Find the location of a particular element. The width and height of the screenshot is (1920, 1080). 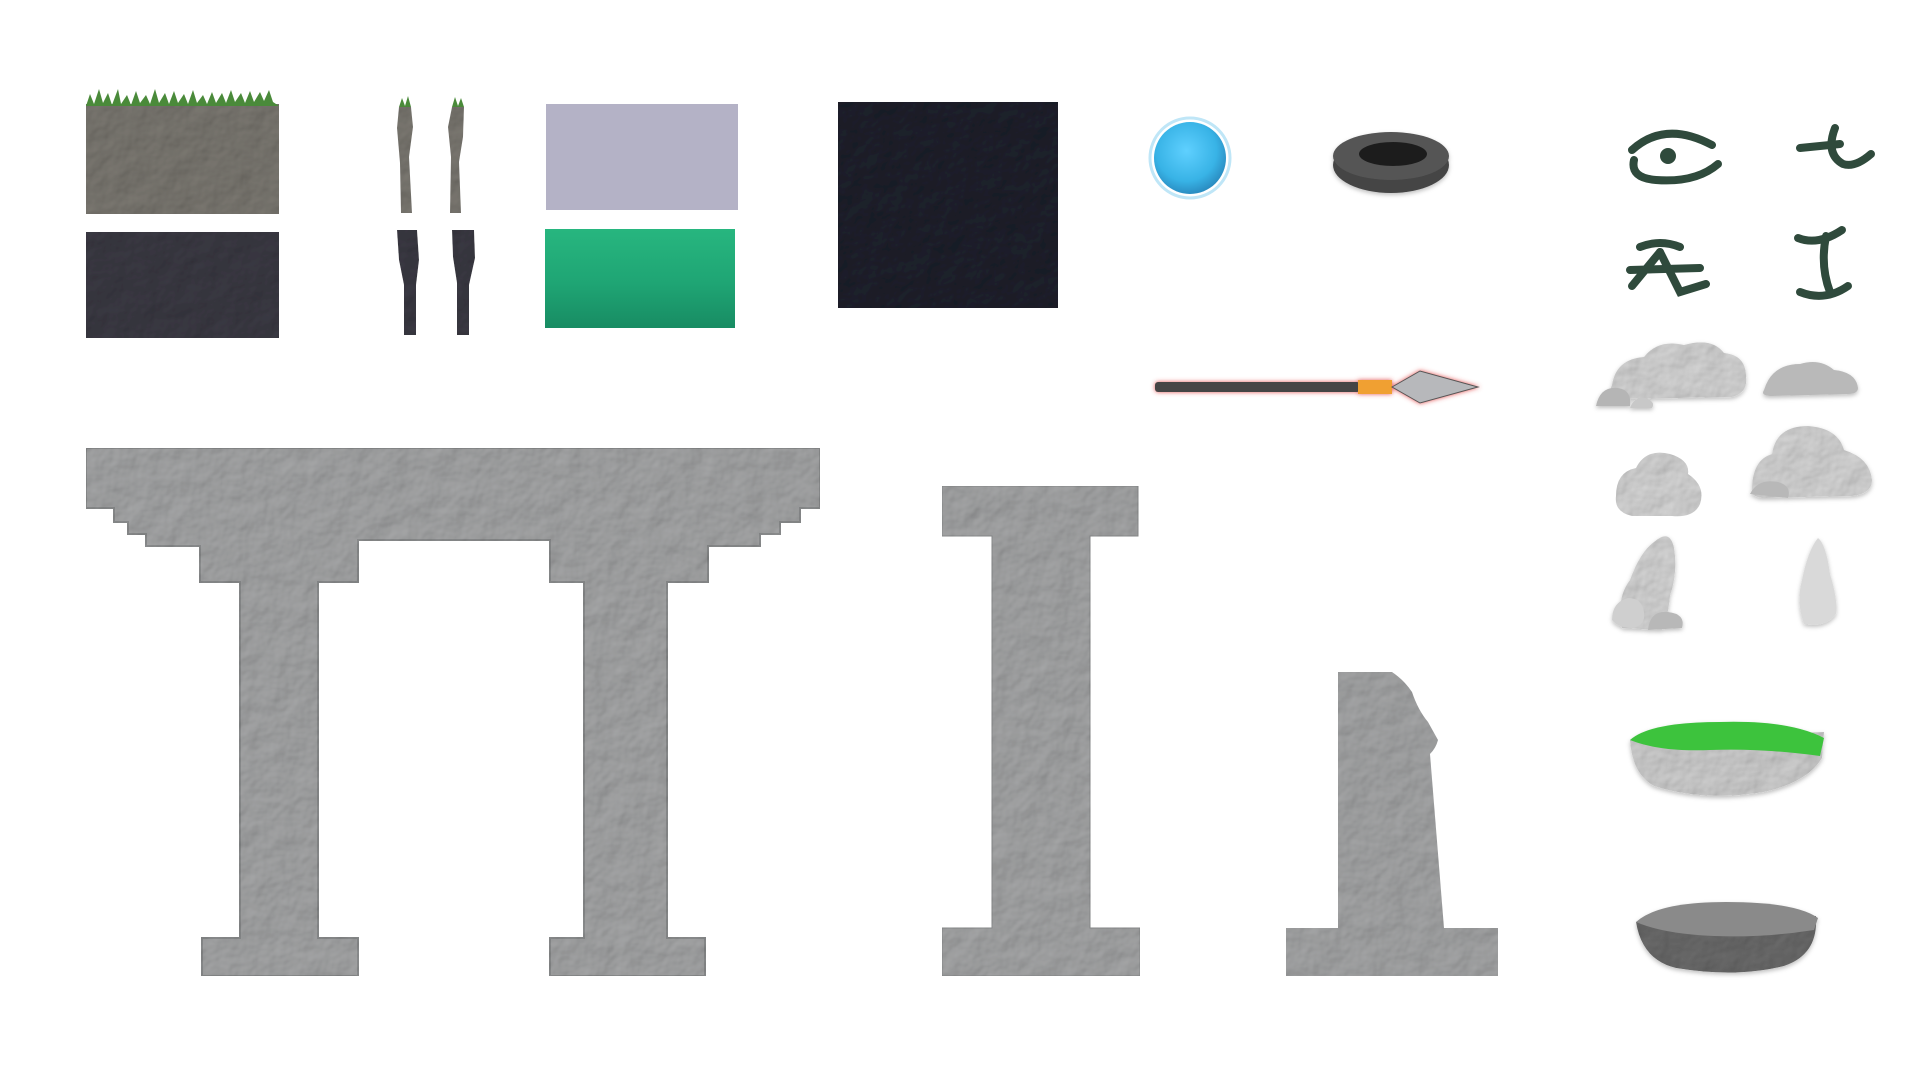

rock-flat is located at coordinates (1810, 379).